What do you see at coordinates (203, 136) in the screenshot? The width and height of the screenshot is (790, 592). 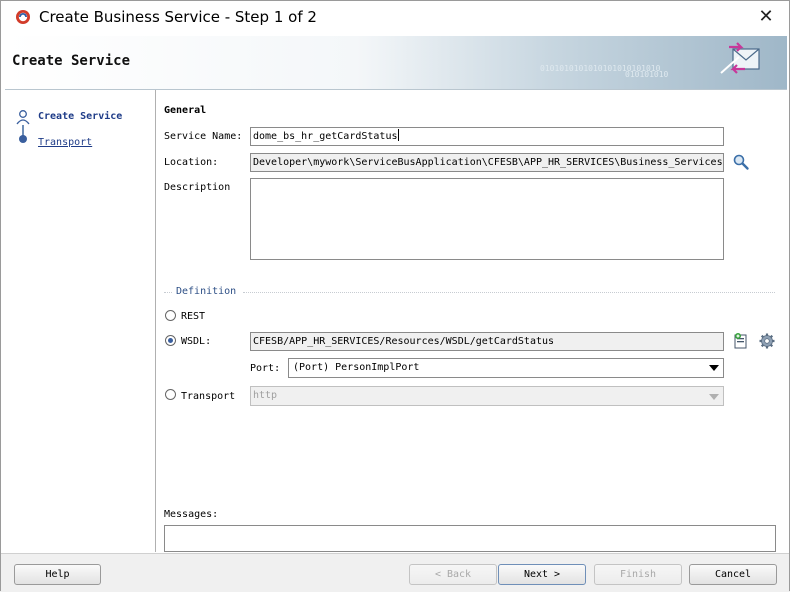 I see `service-name-label: Service Name:` at bounding box center [203, 136].